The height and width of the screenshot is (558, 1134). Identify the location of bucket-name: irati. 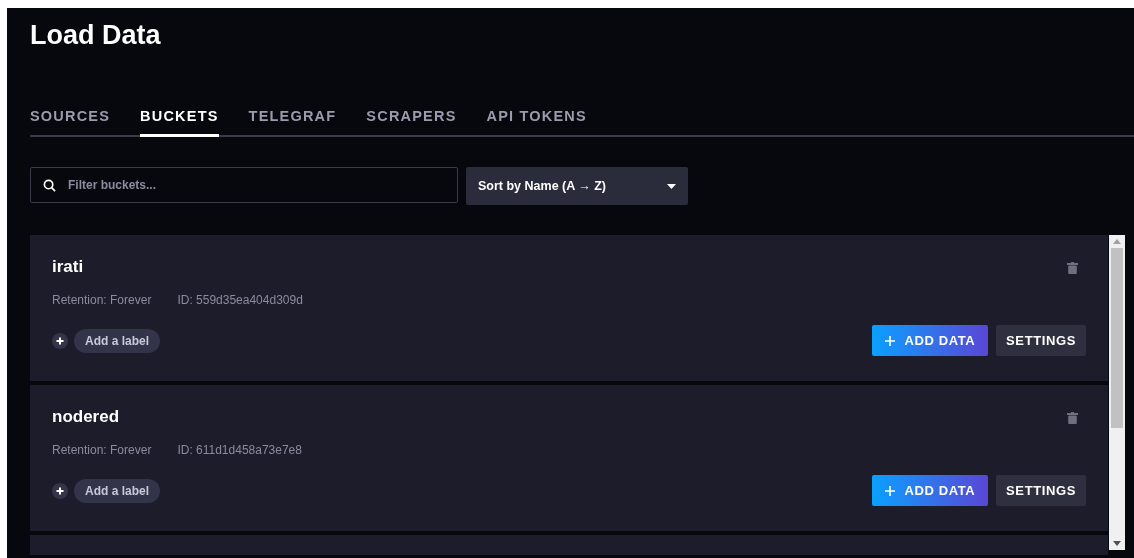
(68, 267).